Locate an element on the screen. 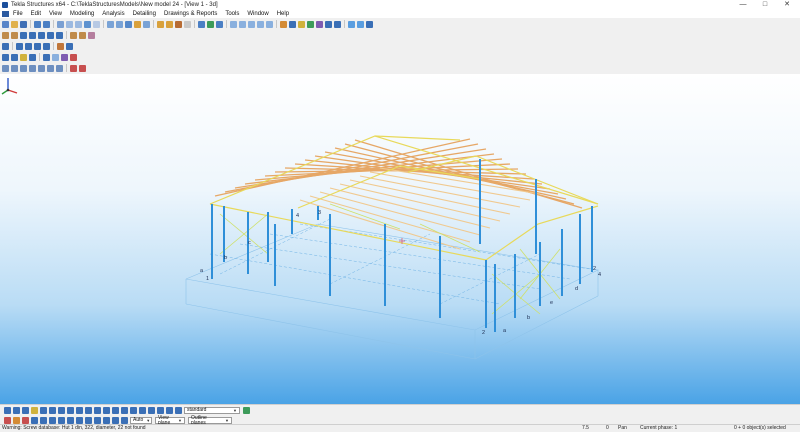 This screenshot has width=800, height=432. snap-plane-icon is located at coordinates (97, 420).